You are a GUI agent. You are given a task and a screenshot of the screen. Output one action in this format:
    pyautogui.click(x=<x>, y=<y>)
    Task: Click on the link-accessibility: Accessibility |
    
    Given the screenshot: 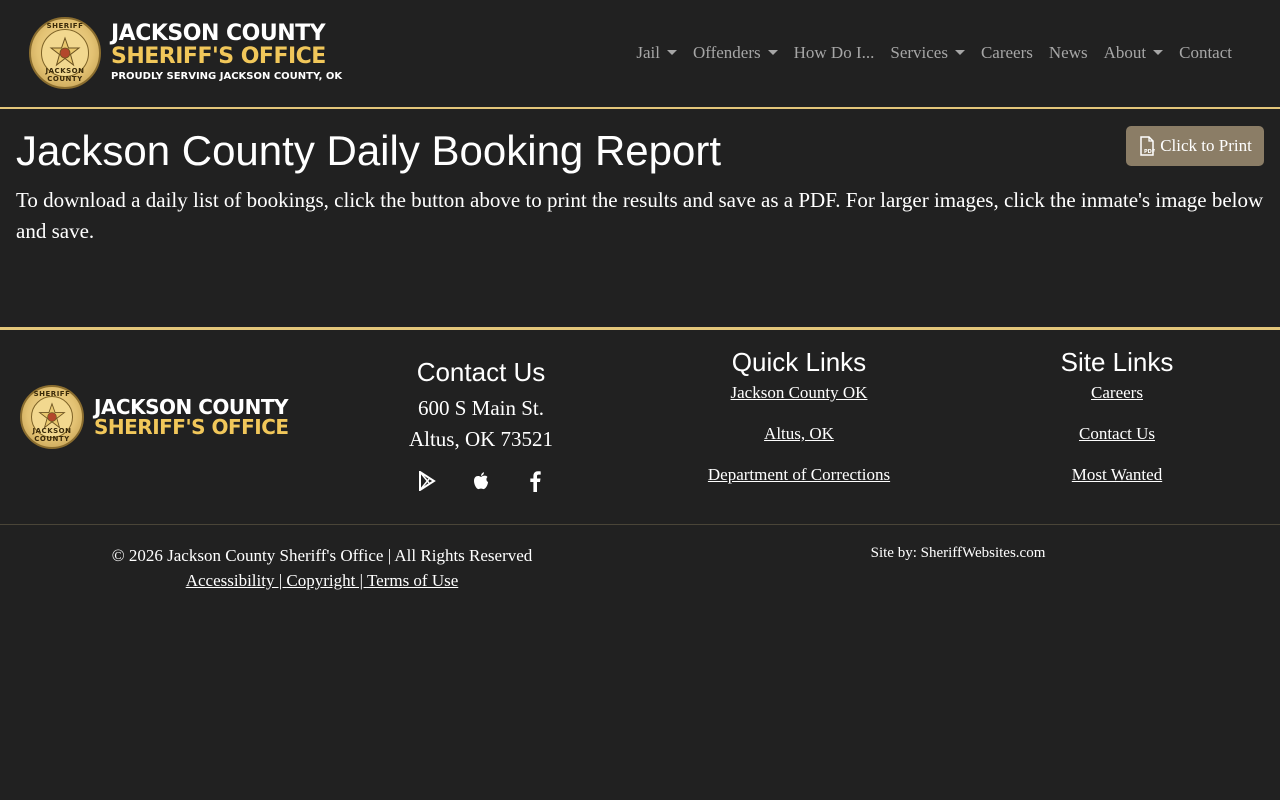 What is the action you would take?
    pyautogui.click(x=236, y=580)
    